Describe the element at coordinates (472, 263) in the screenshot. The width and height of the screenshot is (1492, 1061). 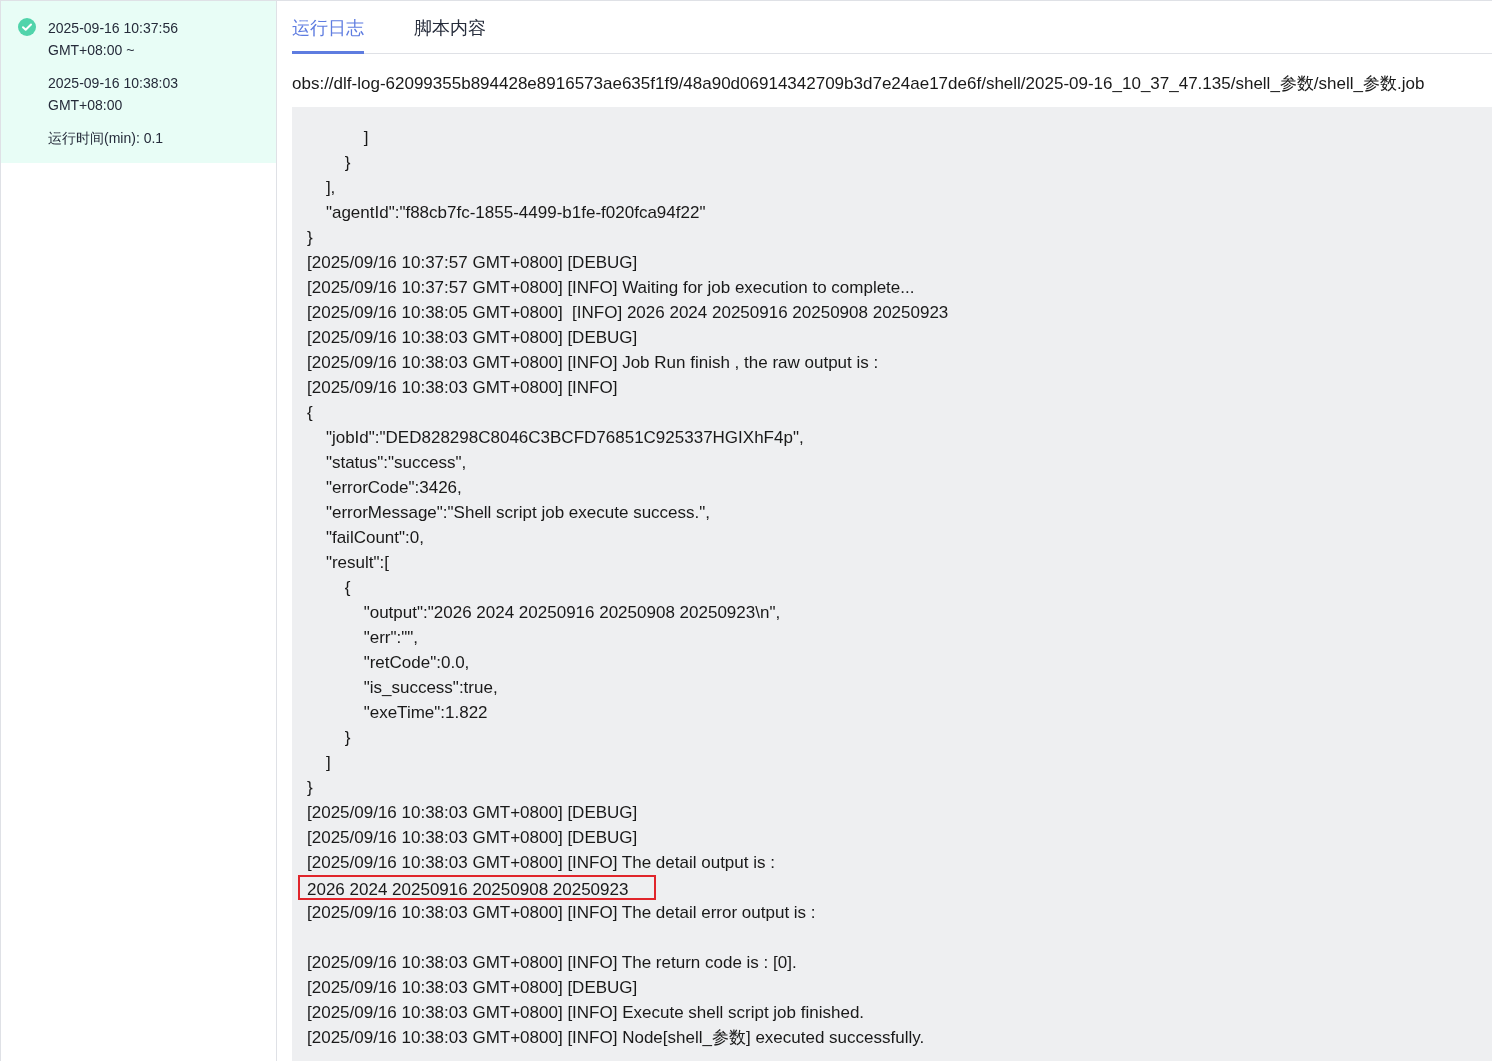
I see `log-line: [2025/09/16 10:37:57 GMT+0800] [DEBUG]` at that location.